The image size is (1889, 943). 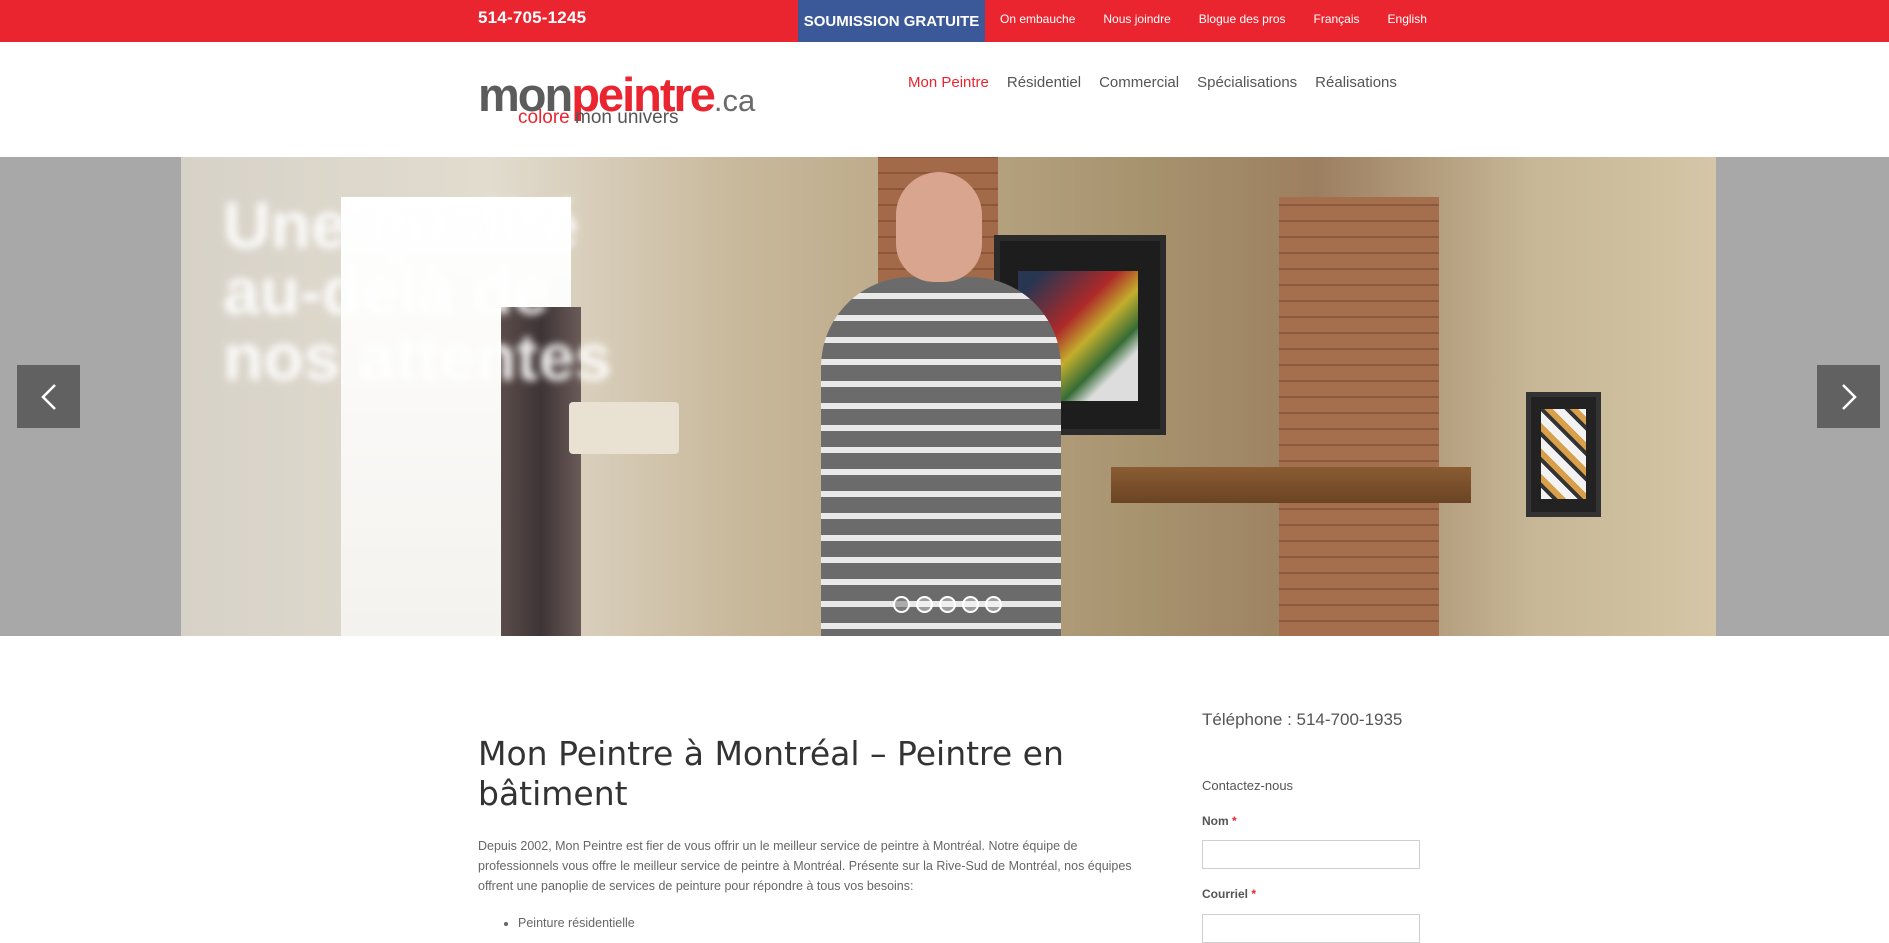 I want to click on nav-item-mon-peintre: Mon Peintre, so click(x=948, y=82).